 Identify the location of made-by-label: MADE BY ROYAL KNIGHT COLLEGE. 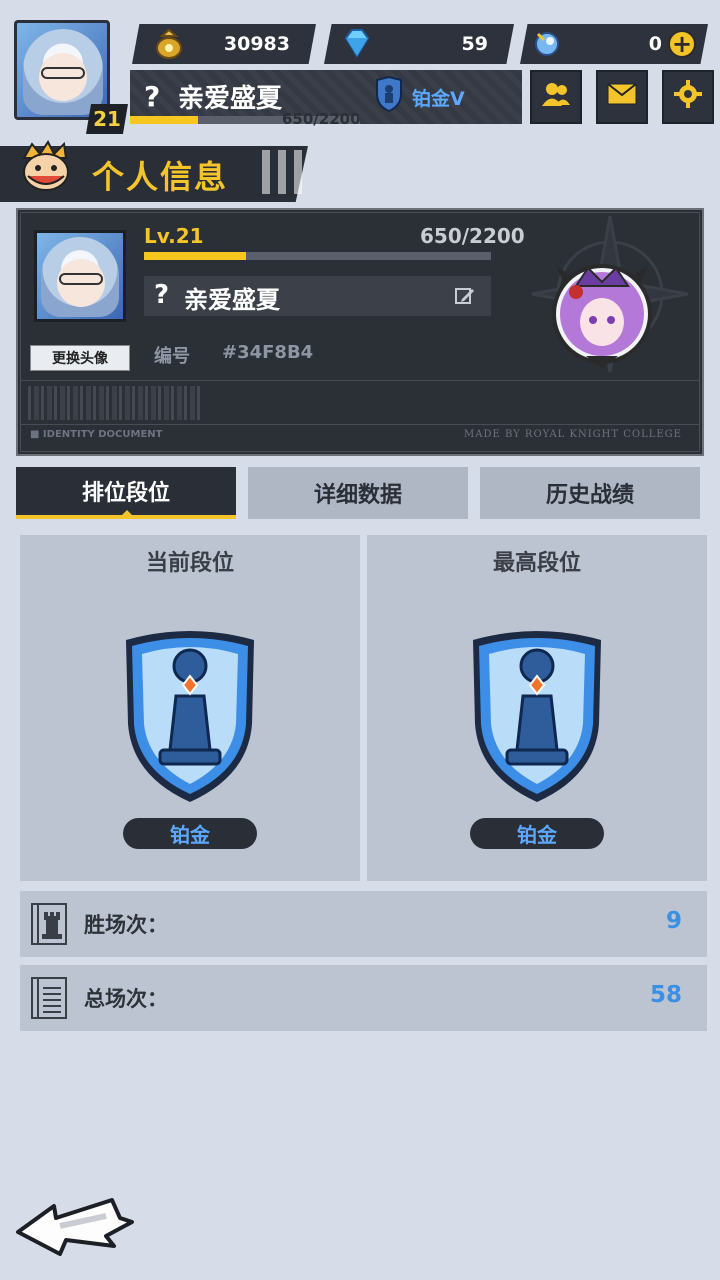
(573, 434).